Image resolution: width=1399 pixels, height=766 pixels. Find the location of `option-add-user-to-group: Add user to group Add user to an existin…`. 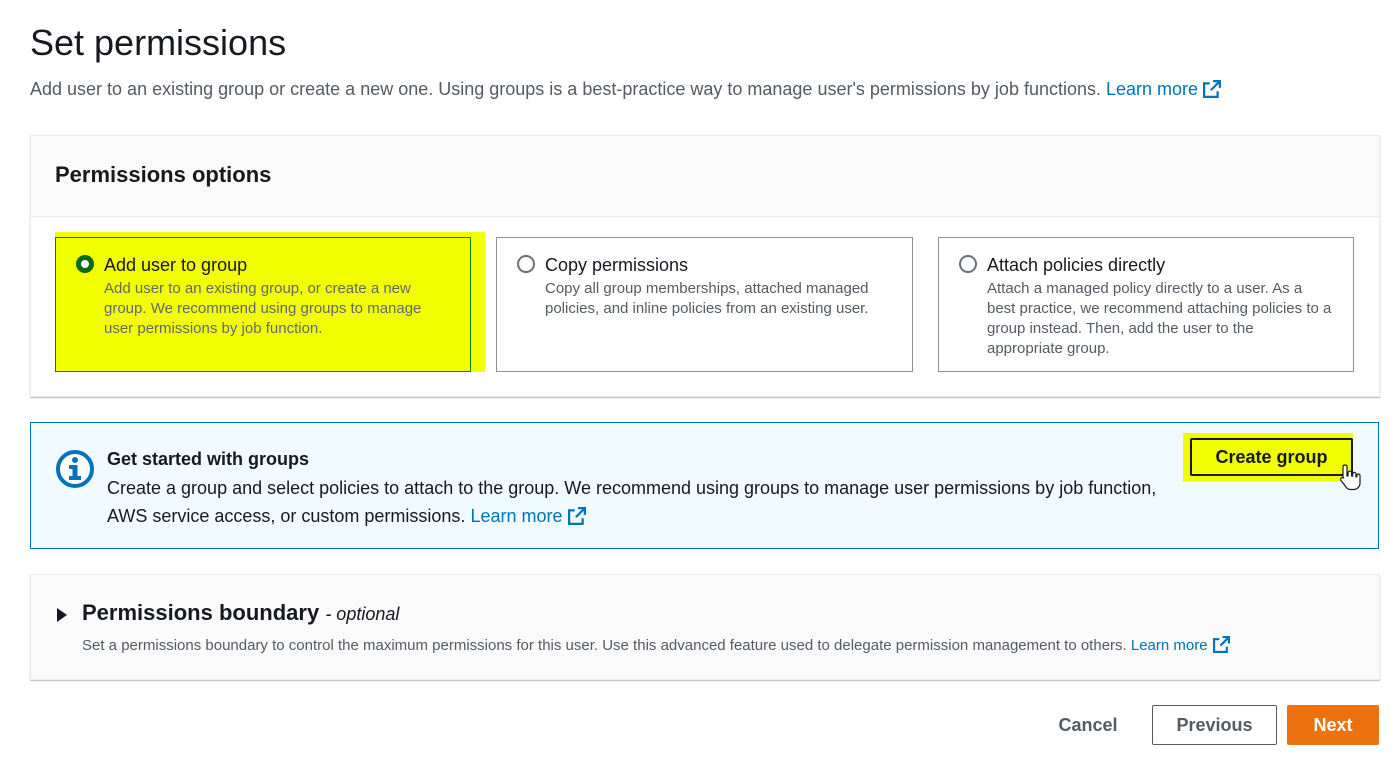

option-add-user-to-group: Add user to group Add user to an existin… is located at coordinates (263, 304).